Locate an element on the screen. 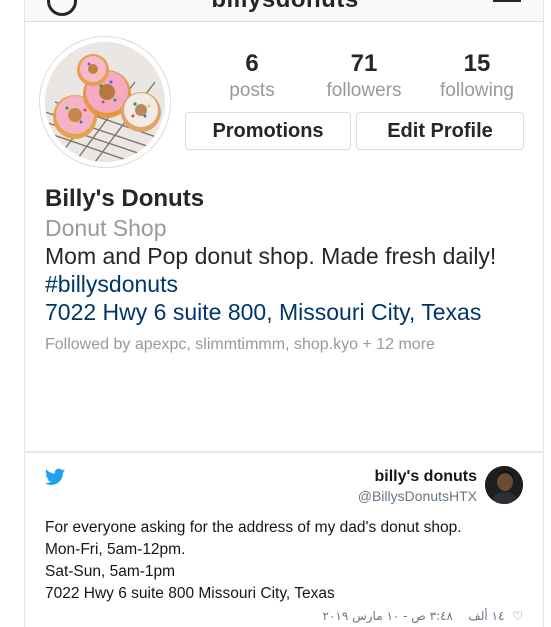 This screenshot has width=551, height=627. following-label: following is located at coordinates (477, 90).